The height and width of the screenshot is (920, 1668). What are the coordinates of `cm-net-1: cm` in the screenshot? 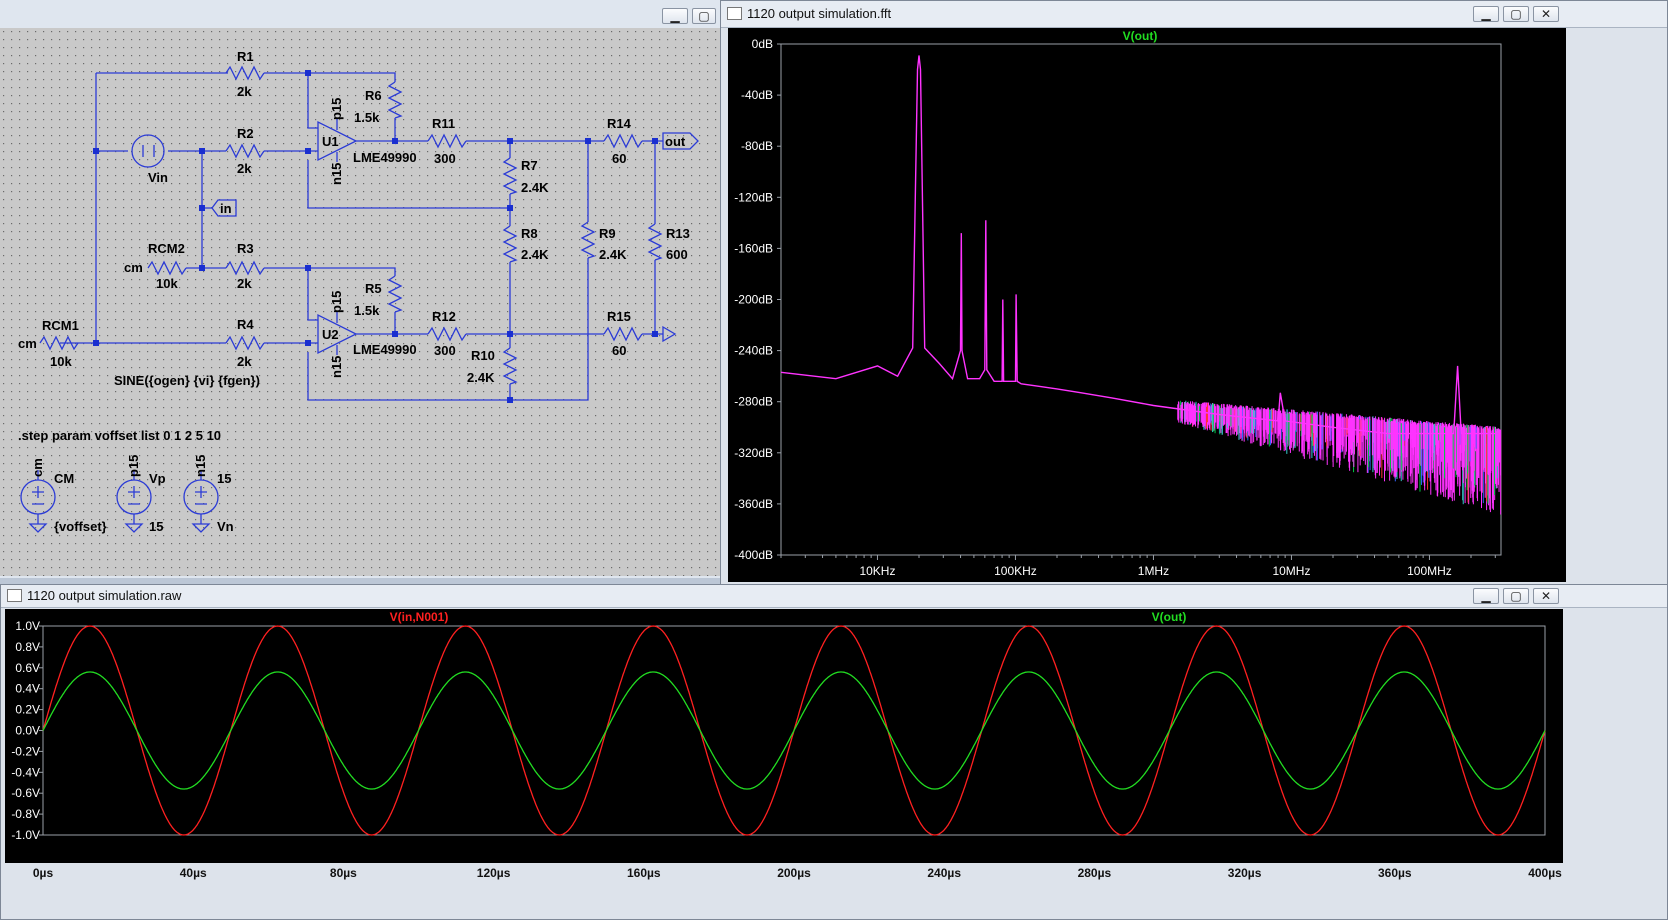 It's located at (133, 267).